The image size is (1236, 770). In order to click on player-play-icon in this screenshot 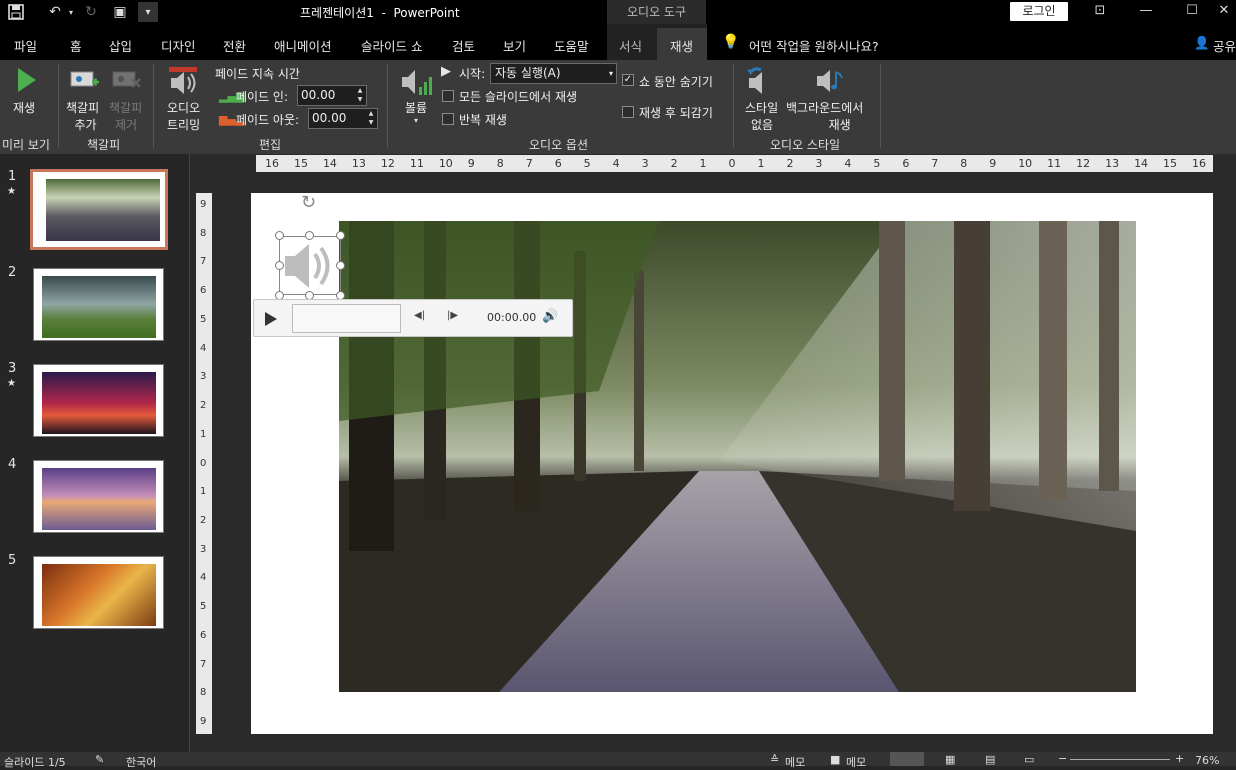, I will do `click(271, 320)`.